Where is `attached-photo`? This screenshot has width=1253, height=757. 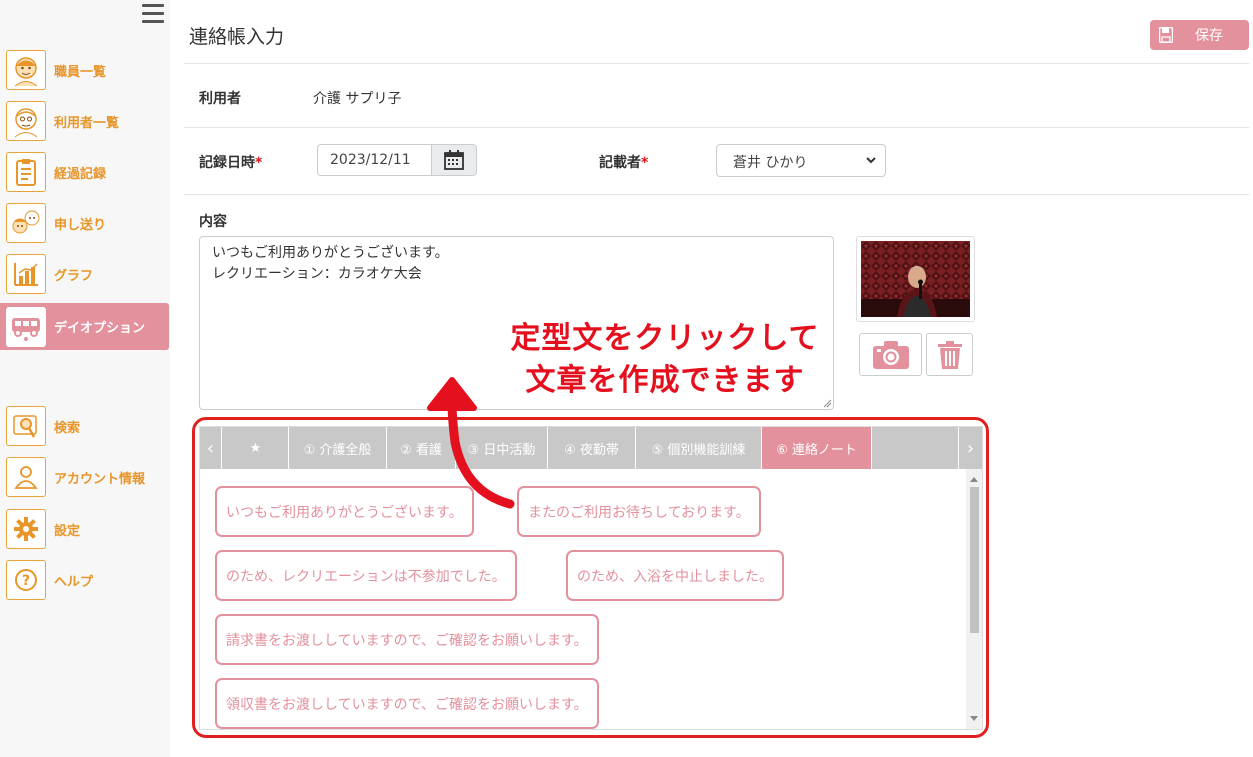
attached-photo is located at coordinates (915, 279).